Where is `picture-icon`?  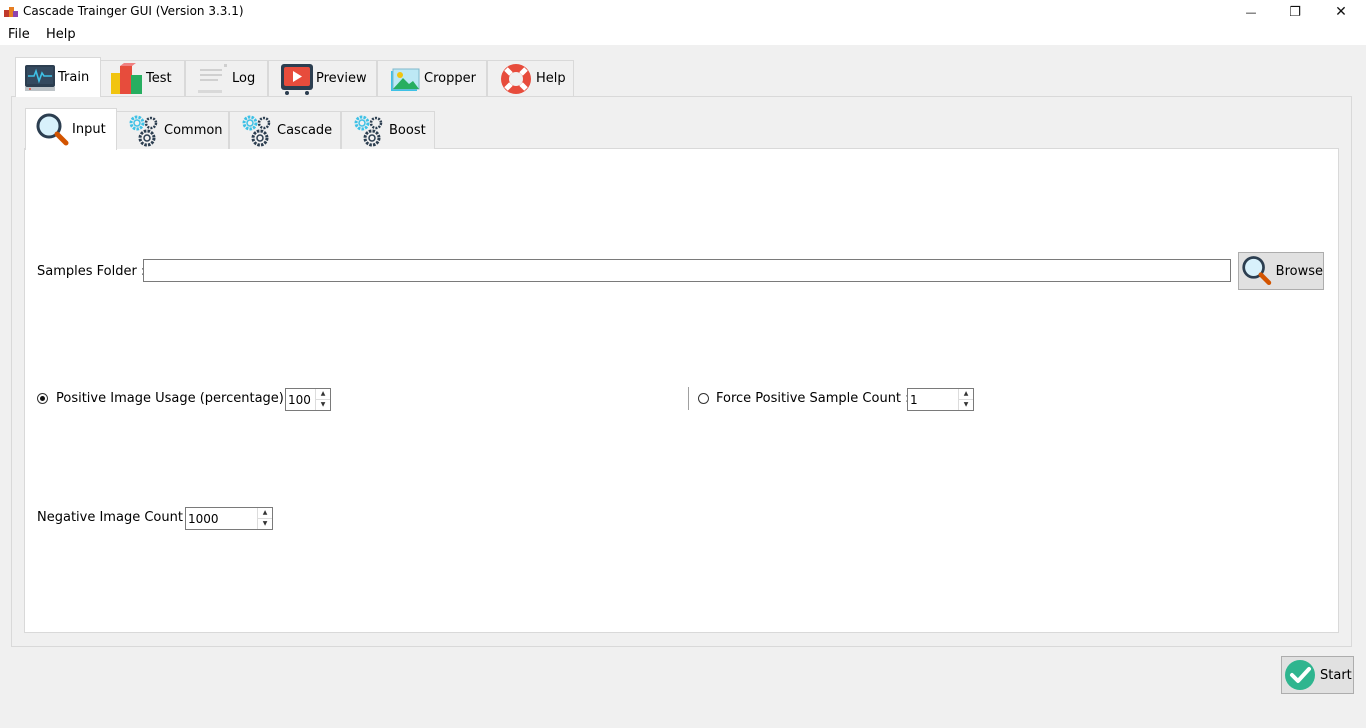 picture-icon is located at coordinates (405, 79).